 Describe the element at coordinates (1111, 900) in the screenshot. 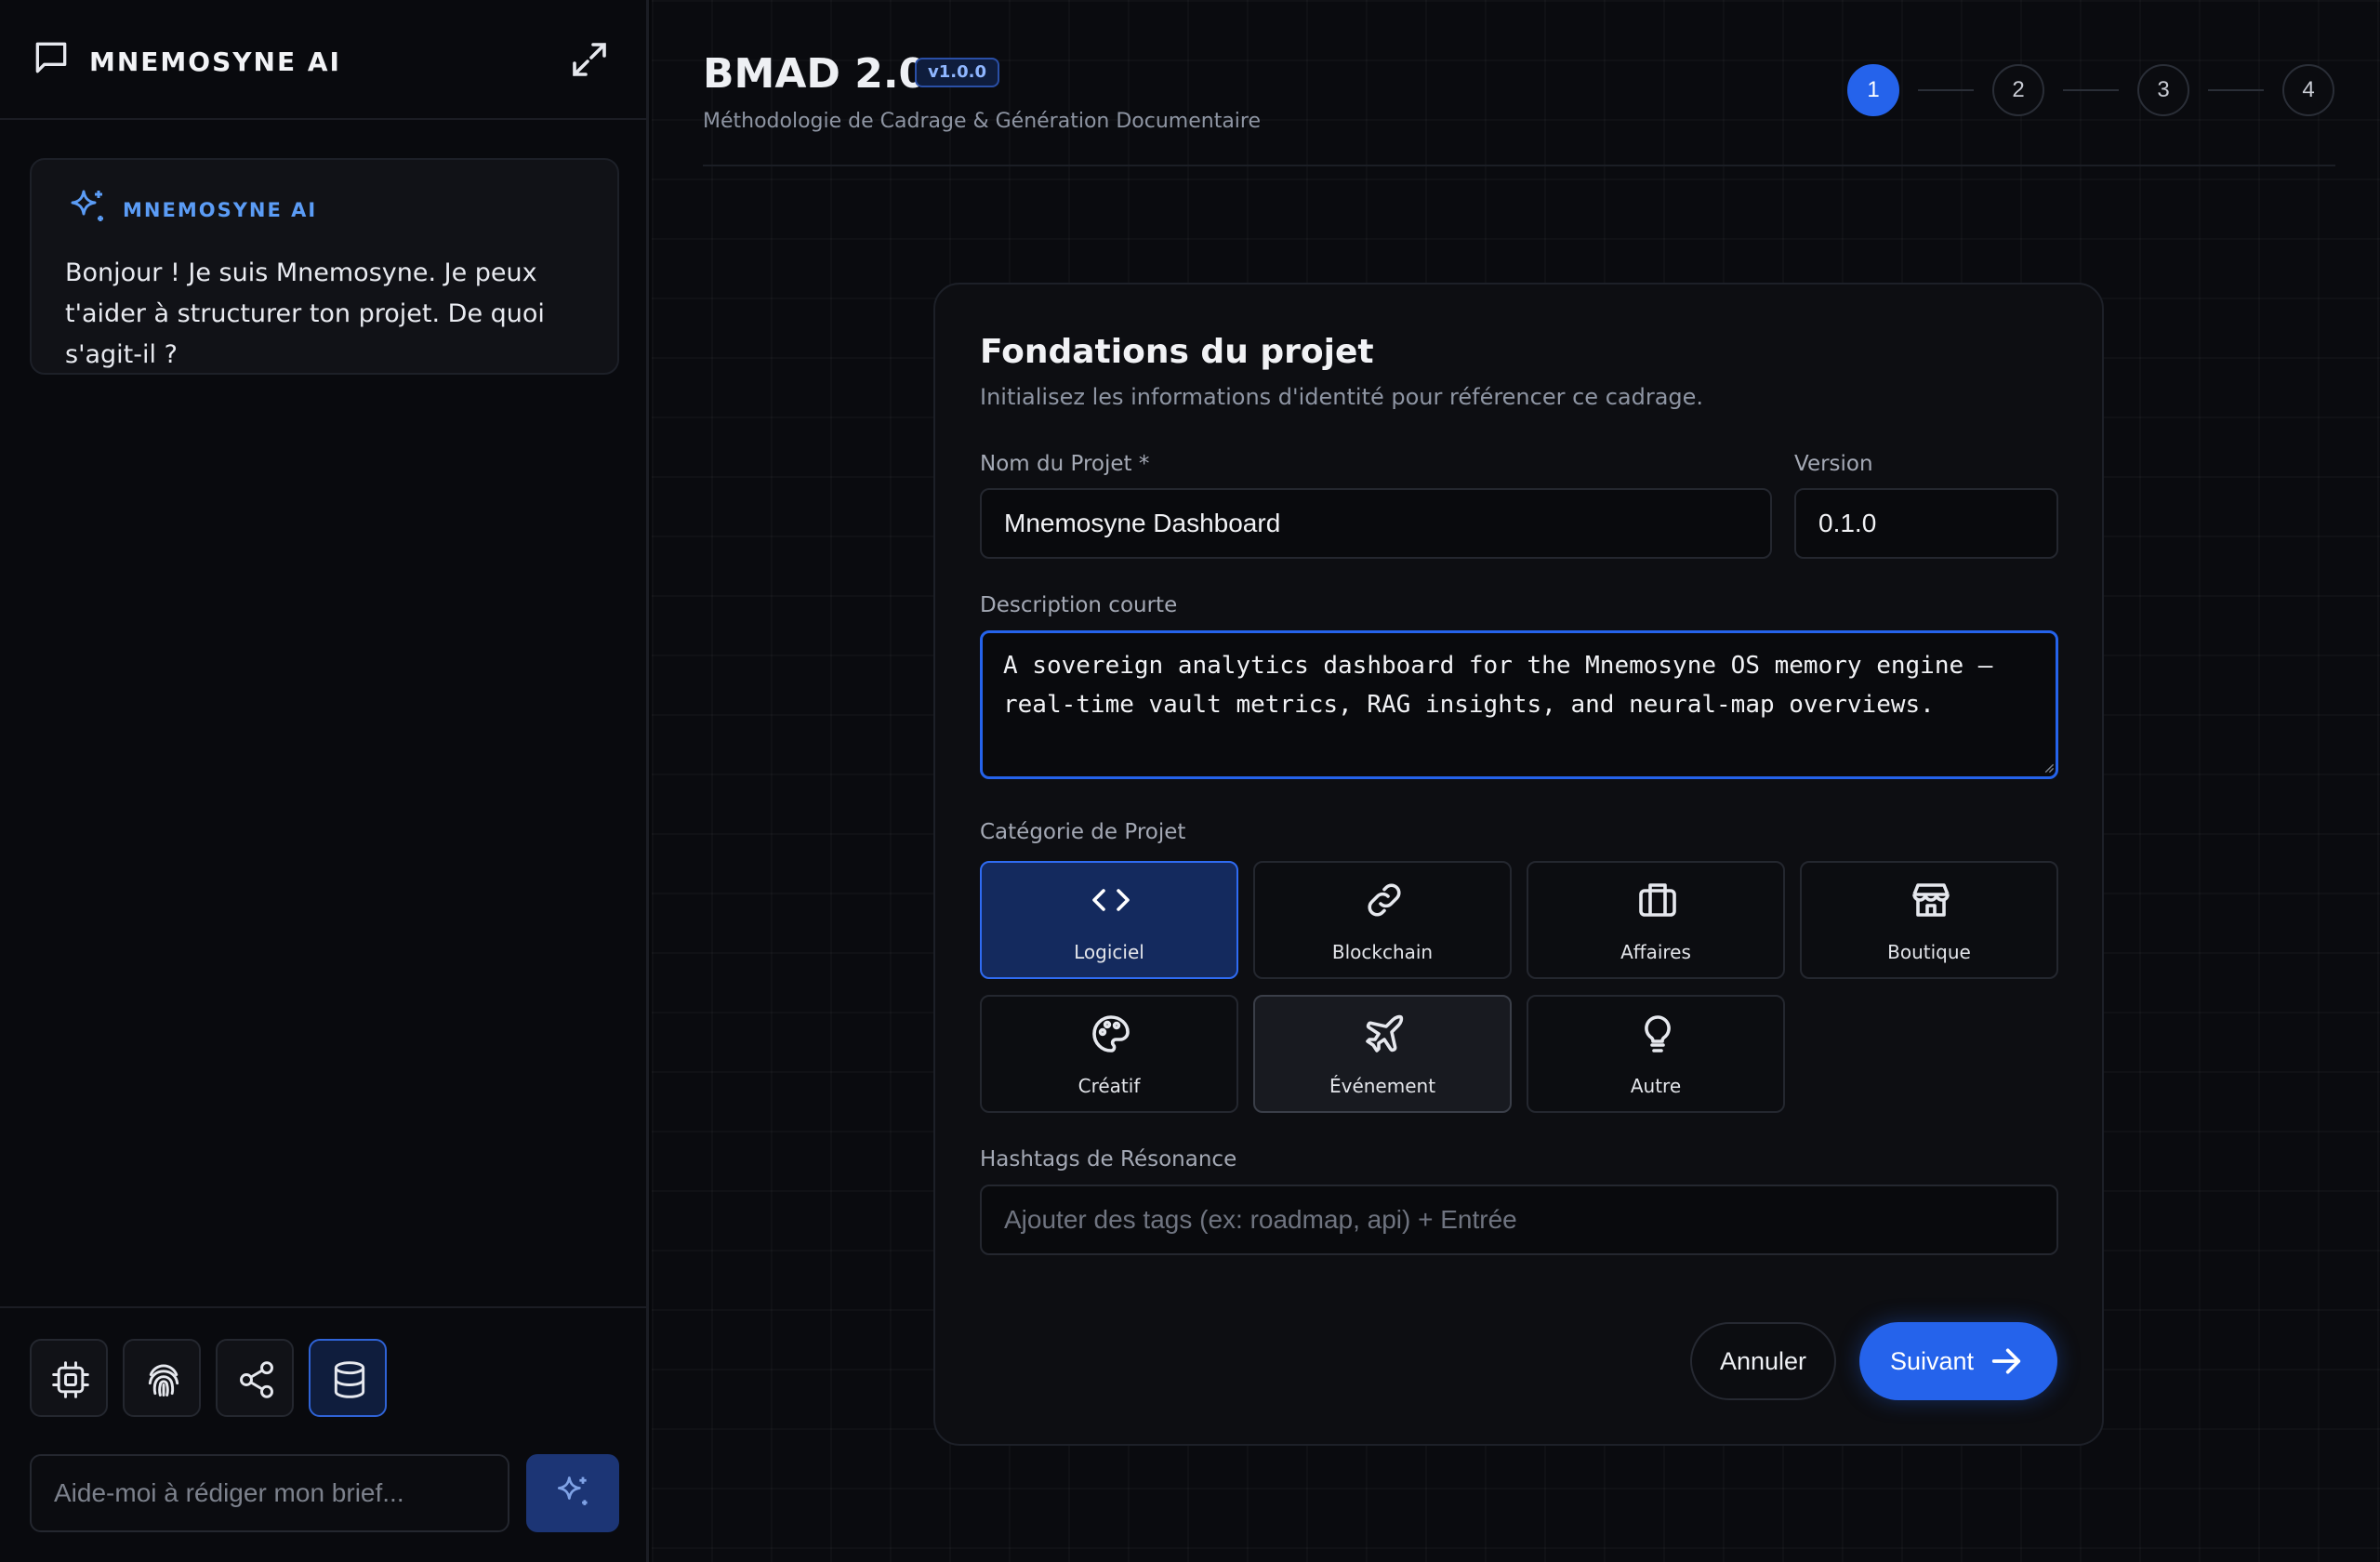

I see `code-icon` at that location.